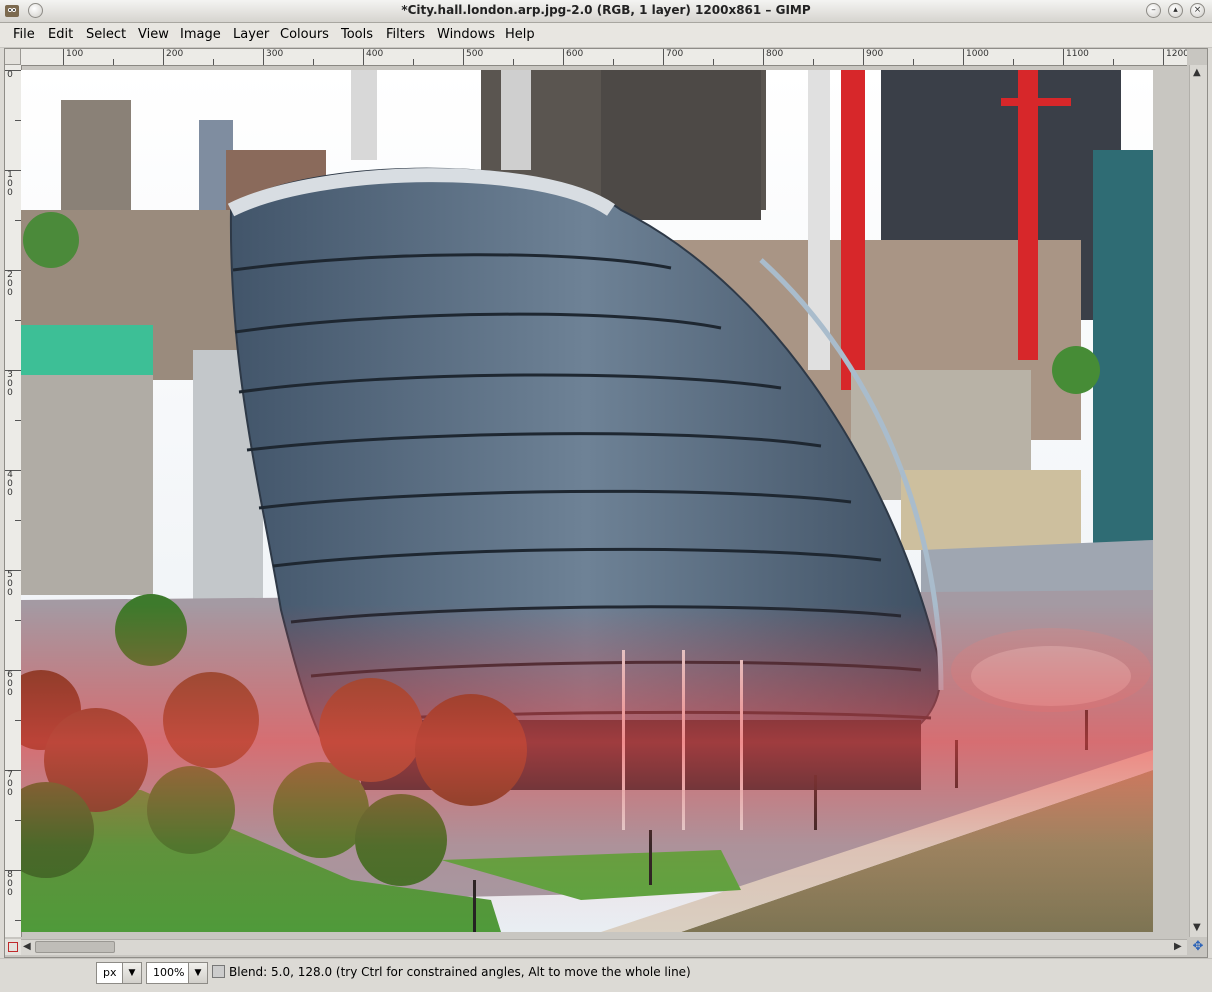  What do you see at coordinates (575, 54) in the screenshot?
I see `hruler-label: 600` at bounding box center [575, 54].